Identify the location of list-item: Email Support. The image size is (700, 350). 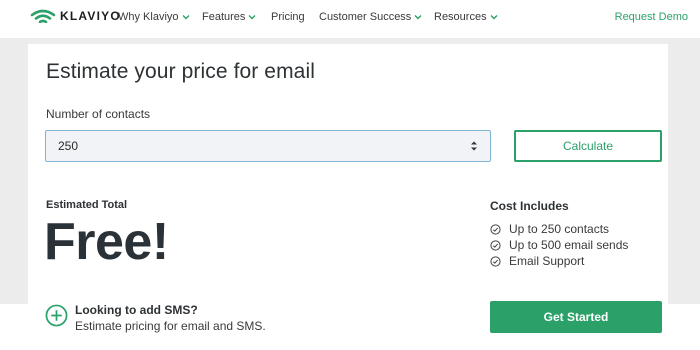
(559, 261).